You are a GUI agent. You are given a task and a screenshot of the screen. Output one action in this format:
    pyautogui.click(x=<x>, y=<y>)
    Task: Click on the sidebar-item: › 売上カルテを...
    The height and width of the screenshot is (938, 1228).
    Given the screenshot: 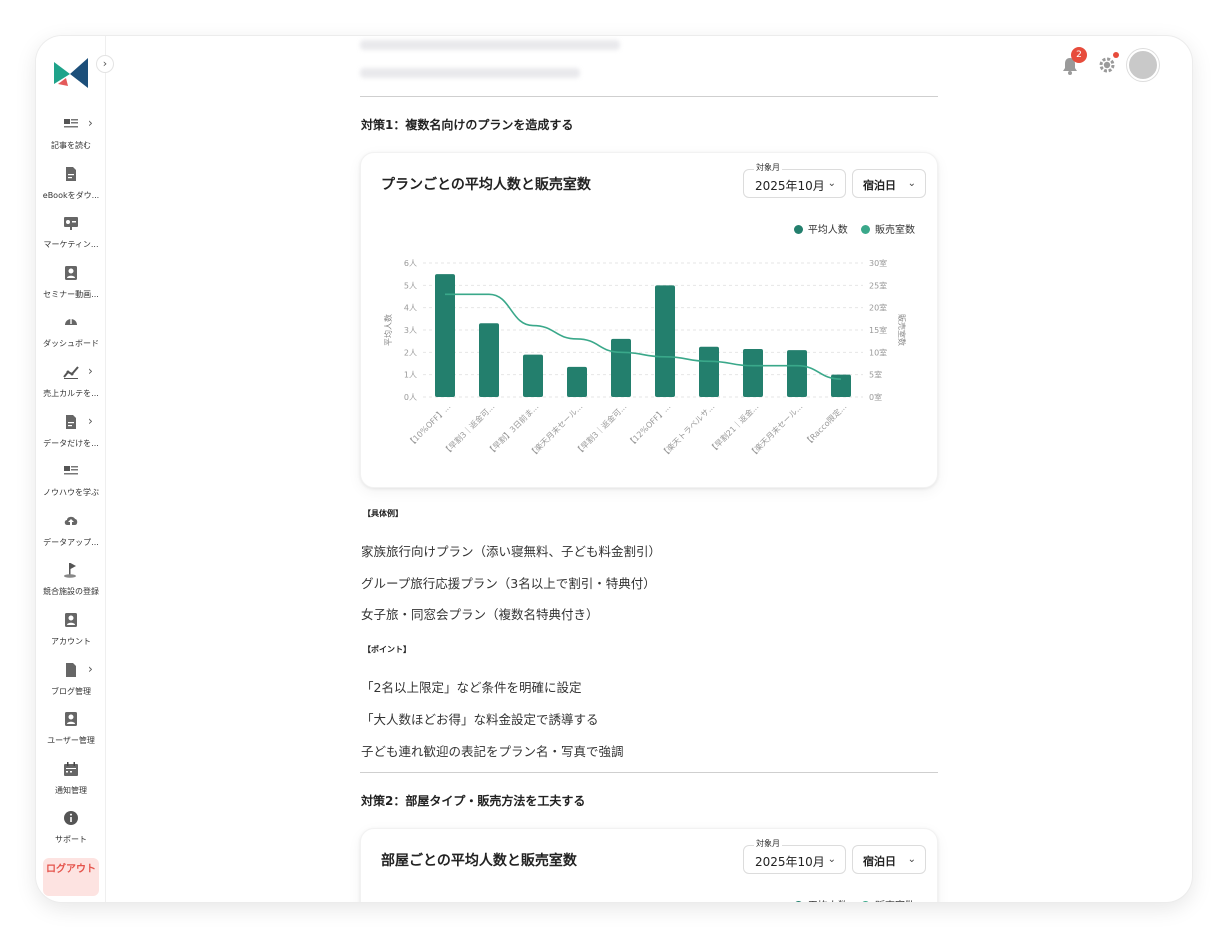 What is the action you would take?
    pyautogui.click(x=71, y=386)
    